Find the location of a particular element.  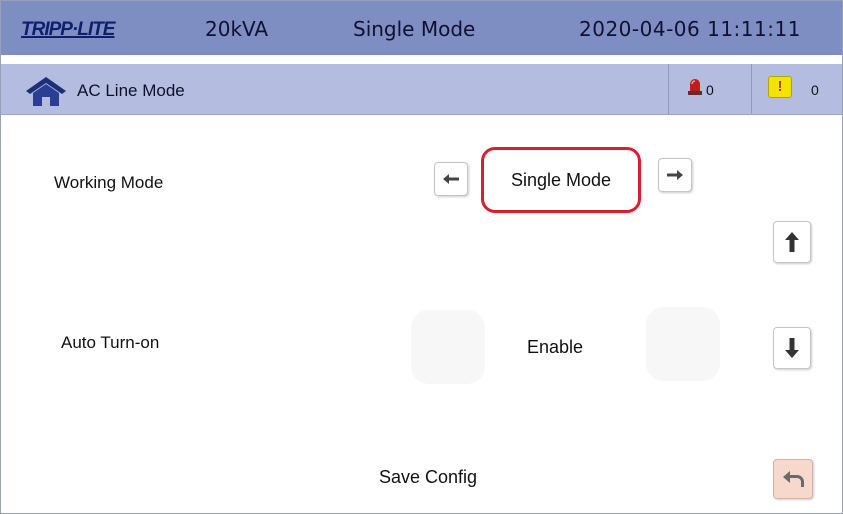

arrow-up-icon is located at coordinates (792, 242).